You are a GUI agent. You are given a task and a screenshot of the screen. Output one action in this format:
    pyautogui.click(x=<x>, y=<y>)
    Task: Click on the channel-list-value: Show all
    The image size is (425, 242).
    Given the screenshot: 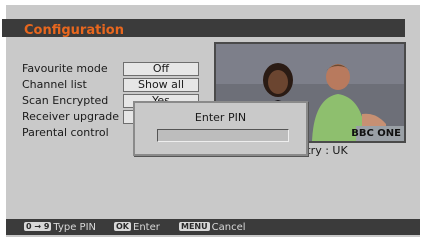 What is the action you would take?
    pyautogui.click(x=161, y=85)
    